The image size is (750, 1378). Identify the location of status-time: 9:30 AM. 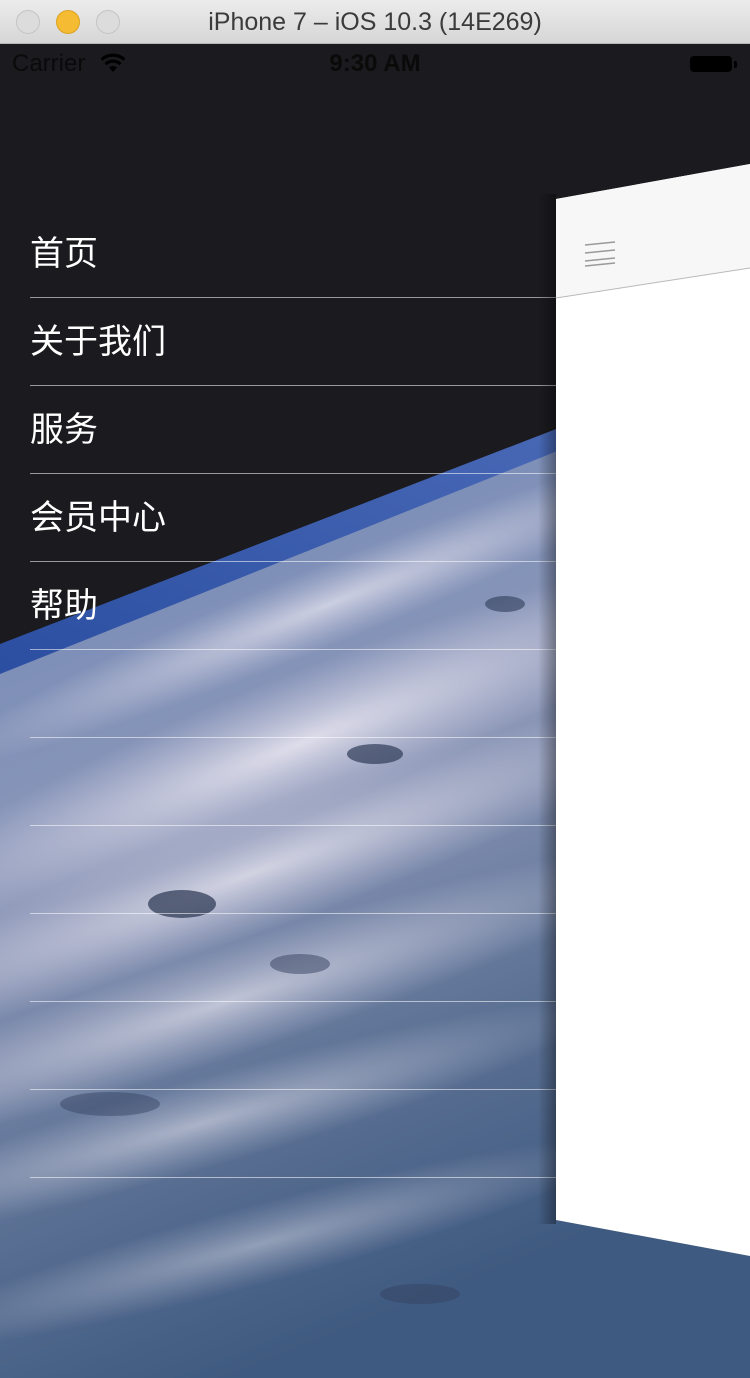
(375, 63).